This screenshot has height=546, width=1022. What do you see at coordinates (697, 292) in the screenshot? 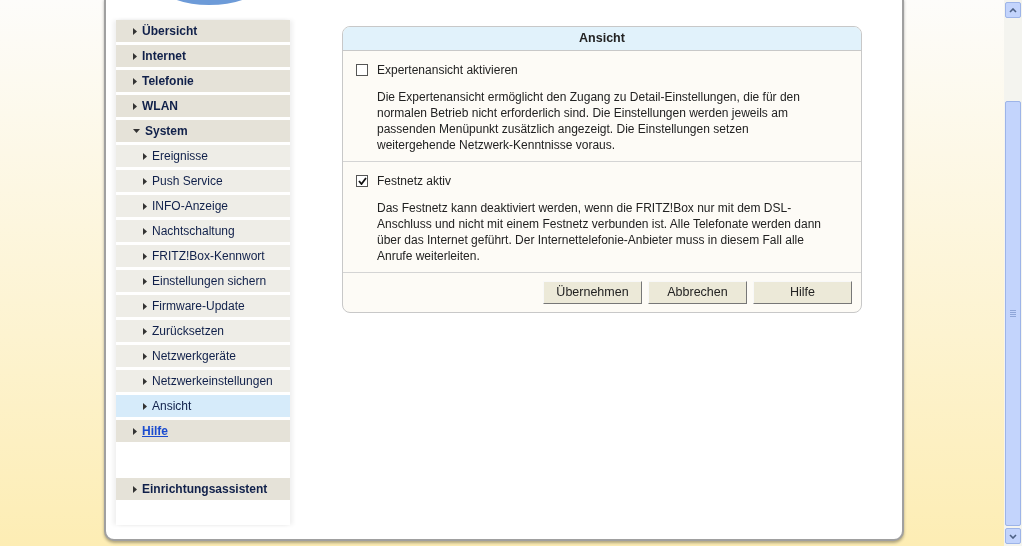
I see `dialog-button: Abbrechen` at bounding box center [697, 292].